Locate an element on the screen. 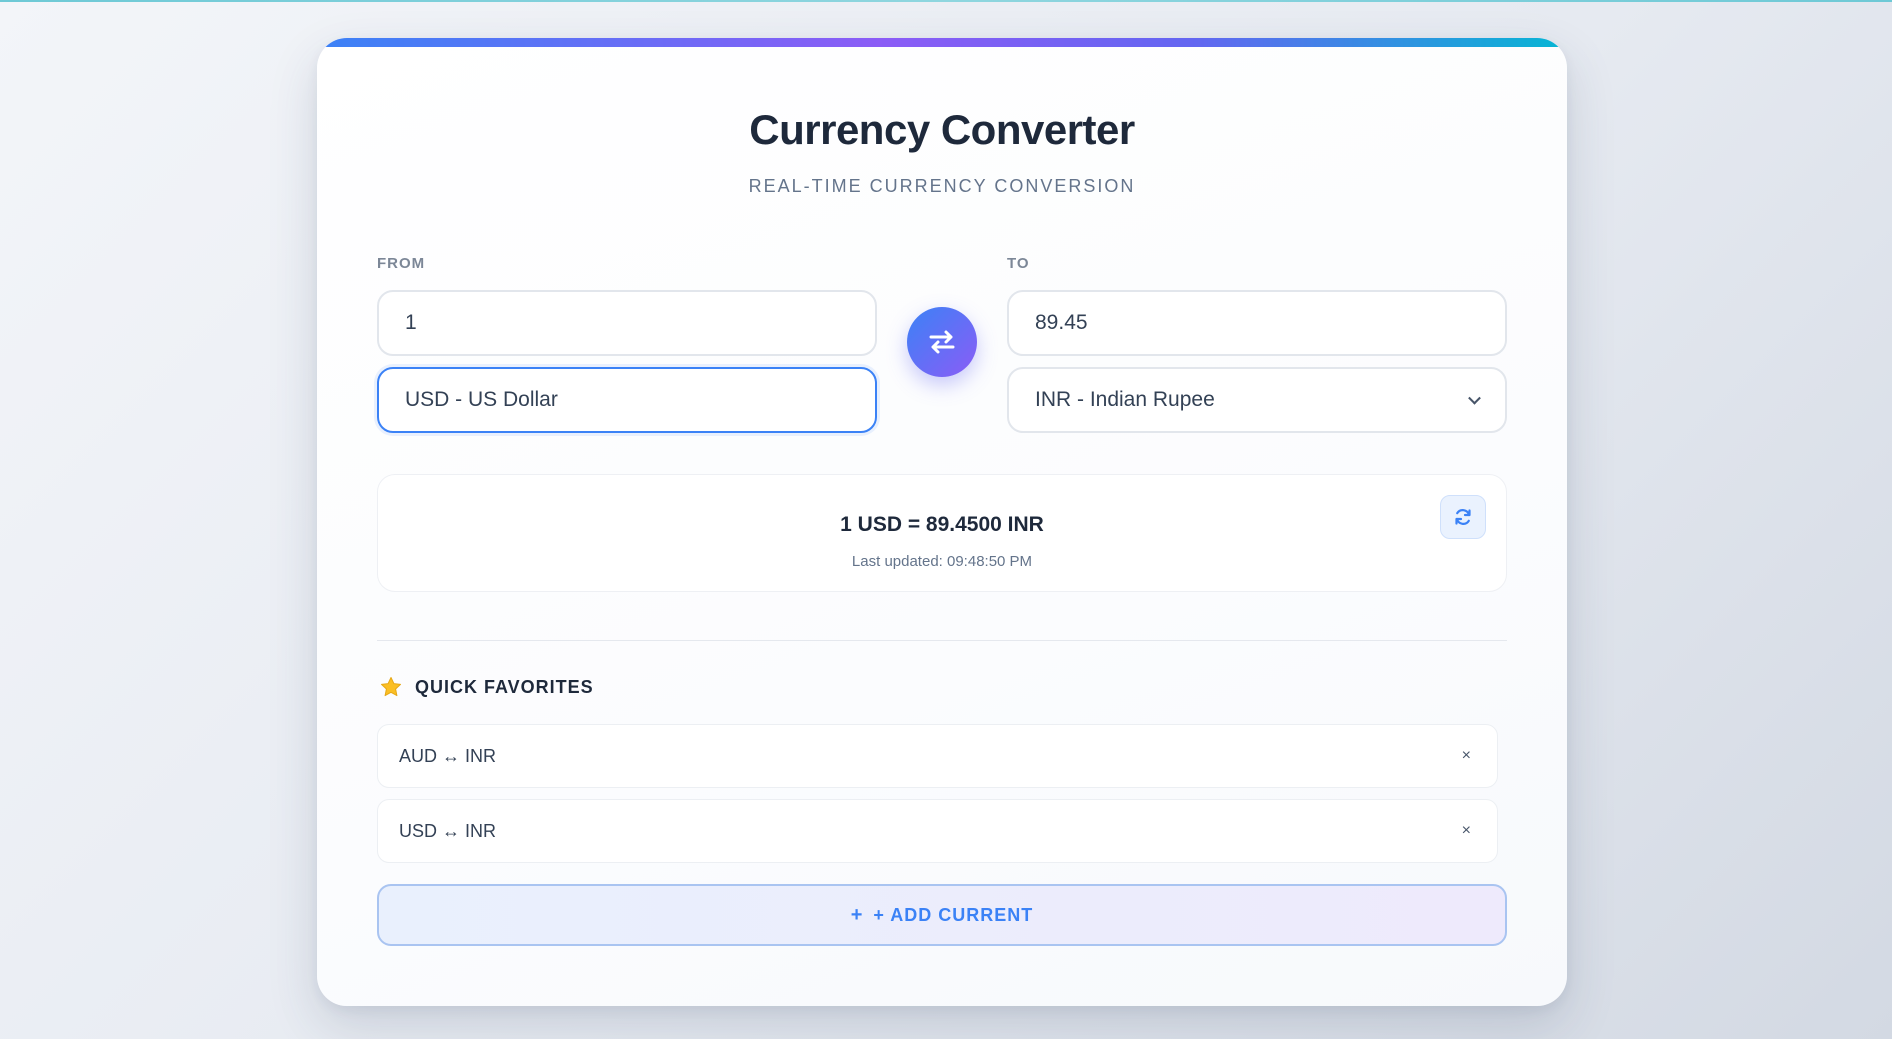 The image size is (1892, 1039). to-currency-select: INR - Indian Rupee is located at coordinates (1257, 400).